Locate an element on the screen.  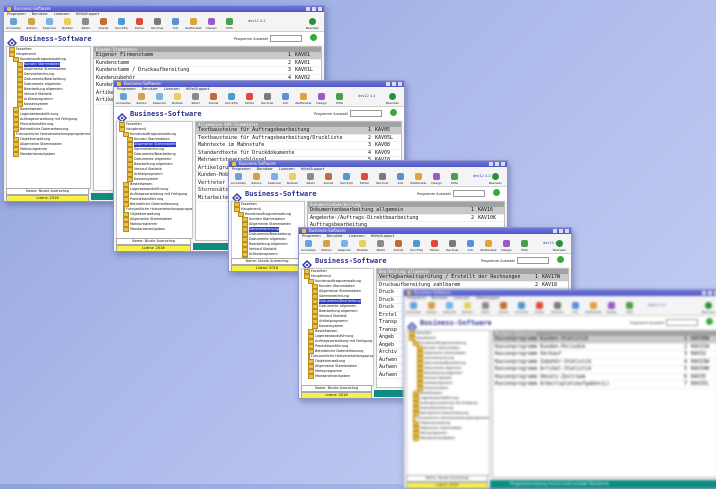
table-row: Kundenstamm 2 KAV01 is located at coordinates (207, 63).